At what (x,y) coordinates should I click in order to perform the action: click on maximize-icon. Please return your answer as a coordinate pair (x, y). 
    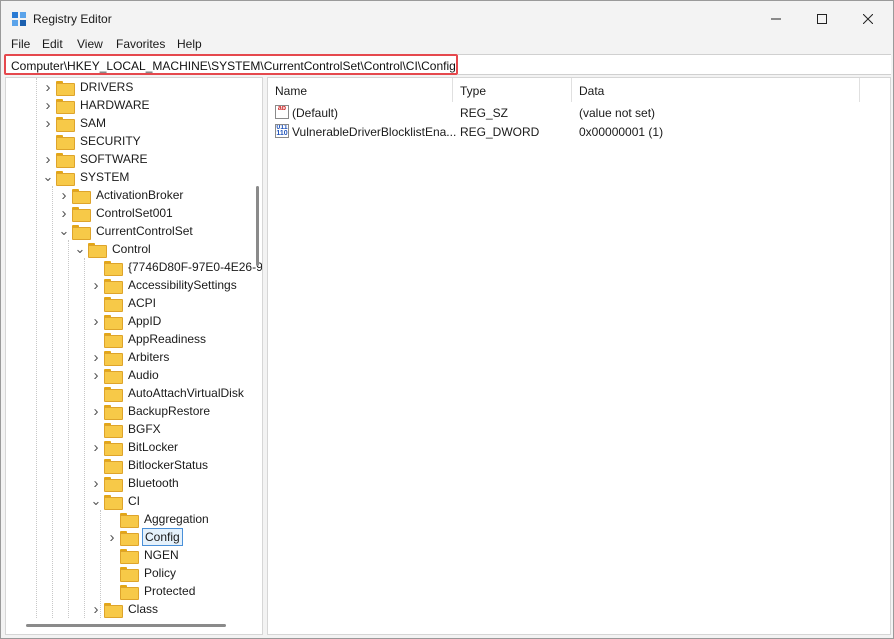
    Looking at the image, I should click on (822, 19).